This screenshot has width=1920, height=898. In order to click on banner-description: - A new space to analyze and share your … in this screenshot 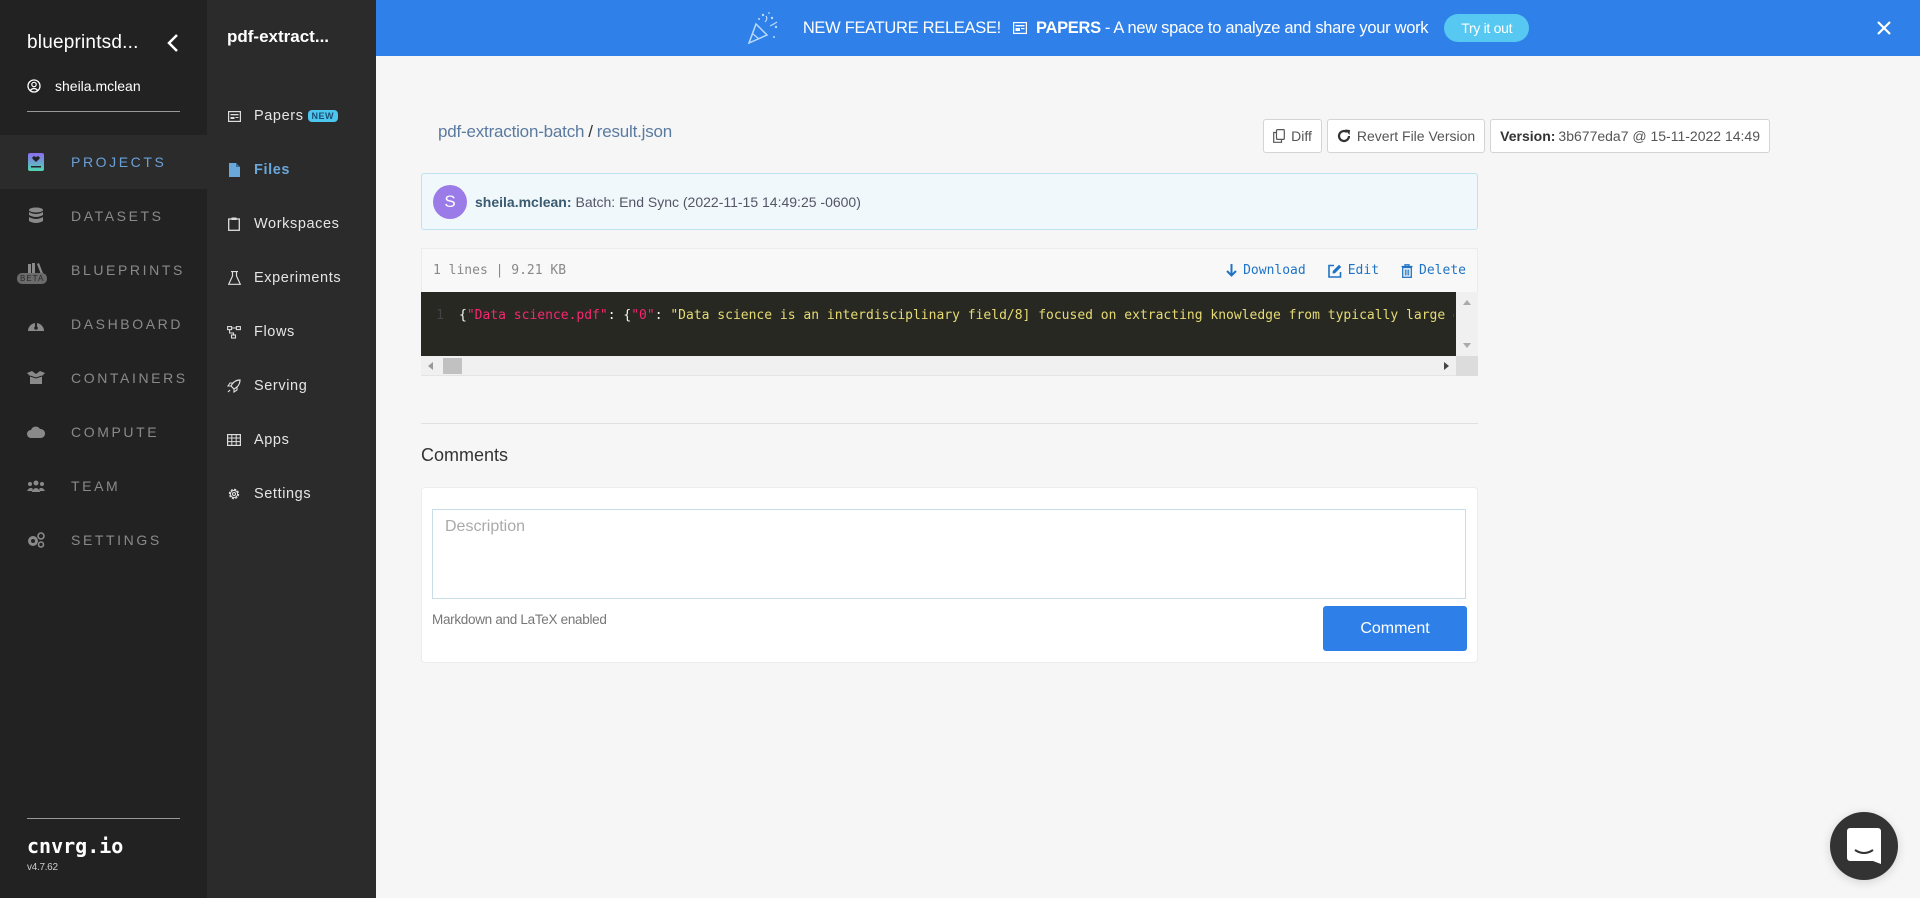, I will do `click(1266, 27)`.